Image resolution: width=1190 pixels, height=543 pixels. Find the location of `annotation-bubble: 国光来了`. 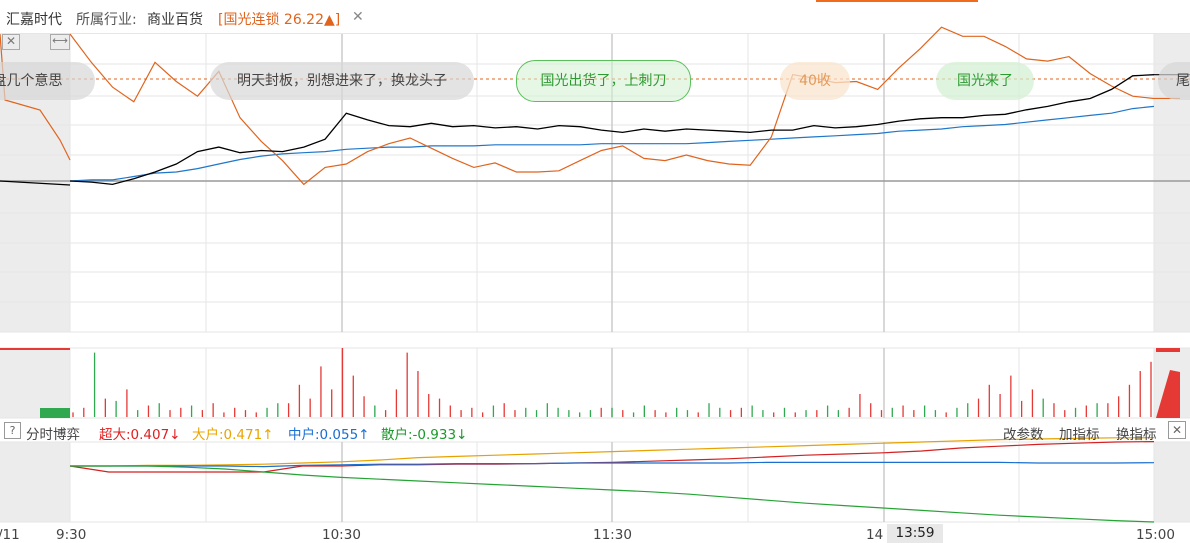

annotation-bubble: 国光来了 is located at coordinates (985, 81).